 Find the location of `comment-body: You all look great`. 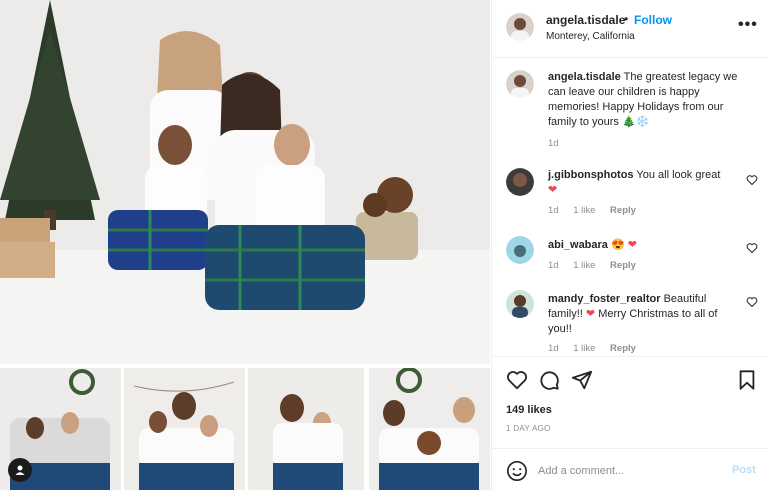

comment-body: You all look great is located at coordinates (678, 175).